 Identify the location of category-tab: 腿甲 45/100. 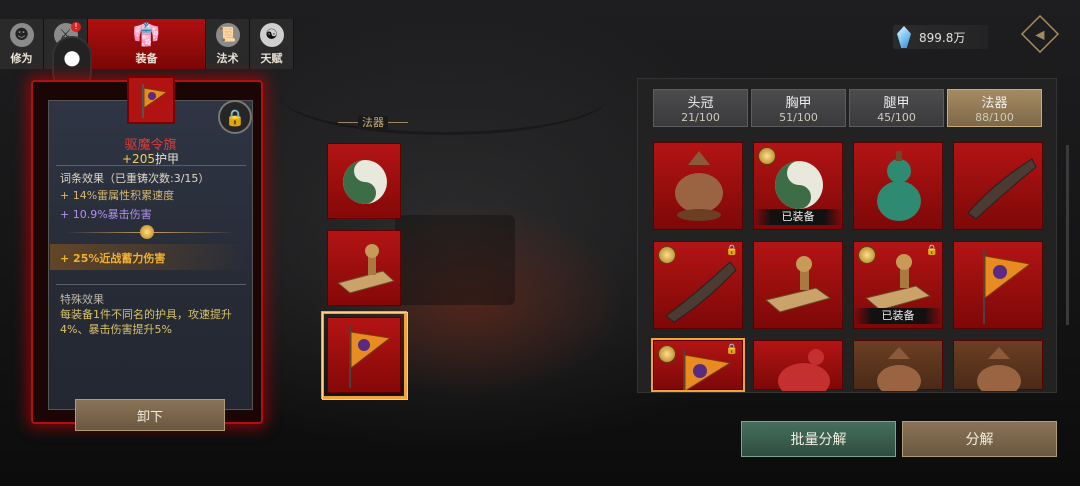
(896, 108).